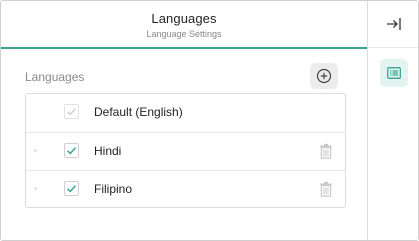 The height and width of the screenshot is (241, 419). I want to click on collapse-panel-button, so click(393, 24).